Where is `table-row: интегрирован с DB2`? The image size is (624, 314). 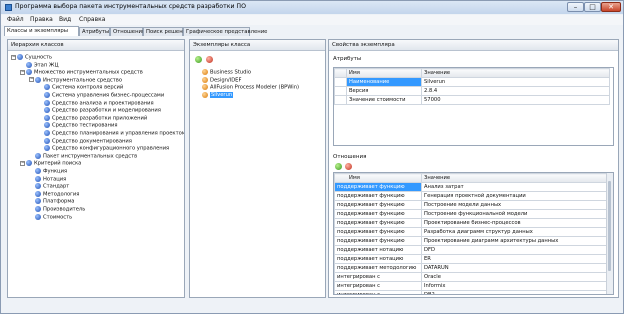
table-row: интегрирован с DB2 is located at coordinates (472, 292).